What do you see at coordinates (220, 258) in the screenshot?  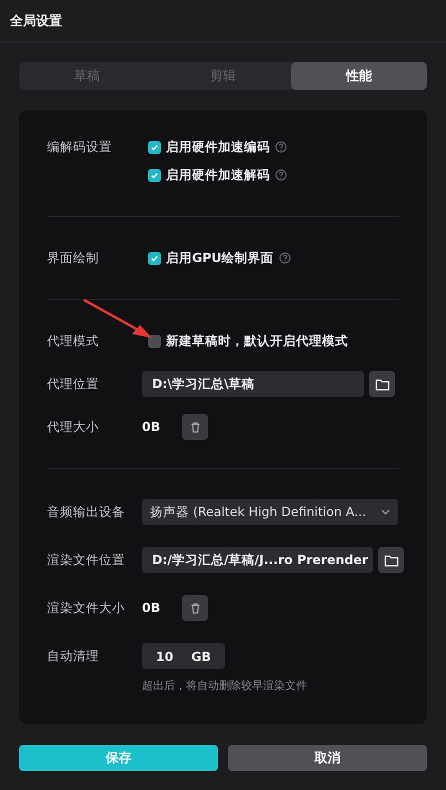 I see `checkbox-label: 启用GPU绘制界面` at bounding box center [220, 258].